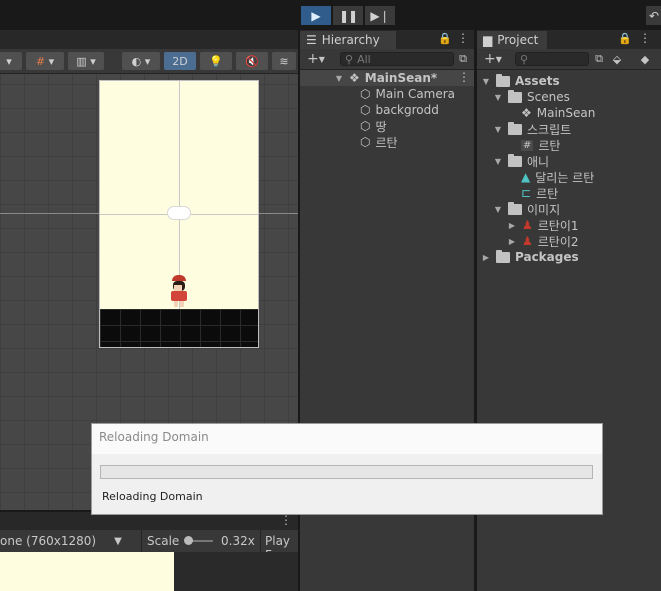 This screenshot has height=591, width=661. What do you see at coordinates (40, 61) in the screenshot?
I see `grid-snap-icon: #` at bounding box center [40, 61].